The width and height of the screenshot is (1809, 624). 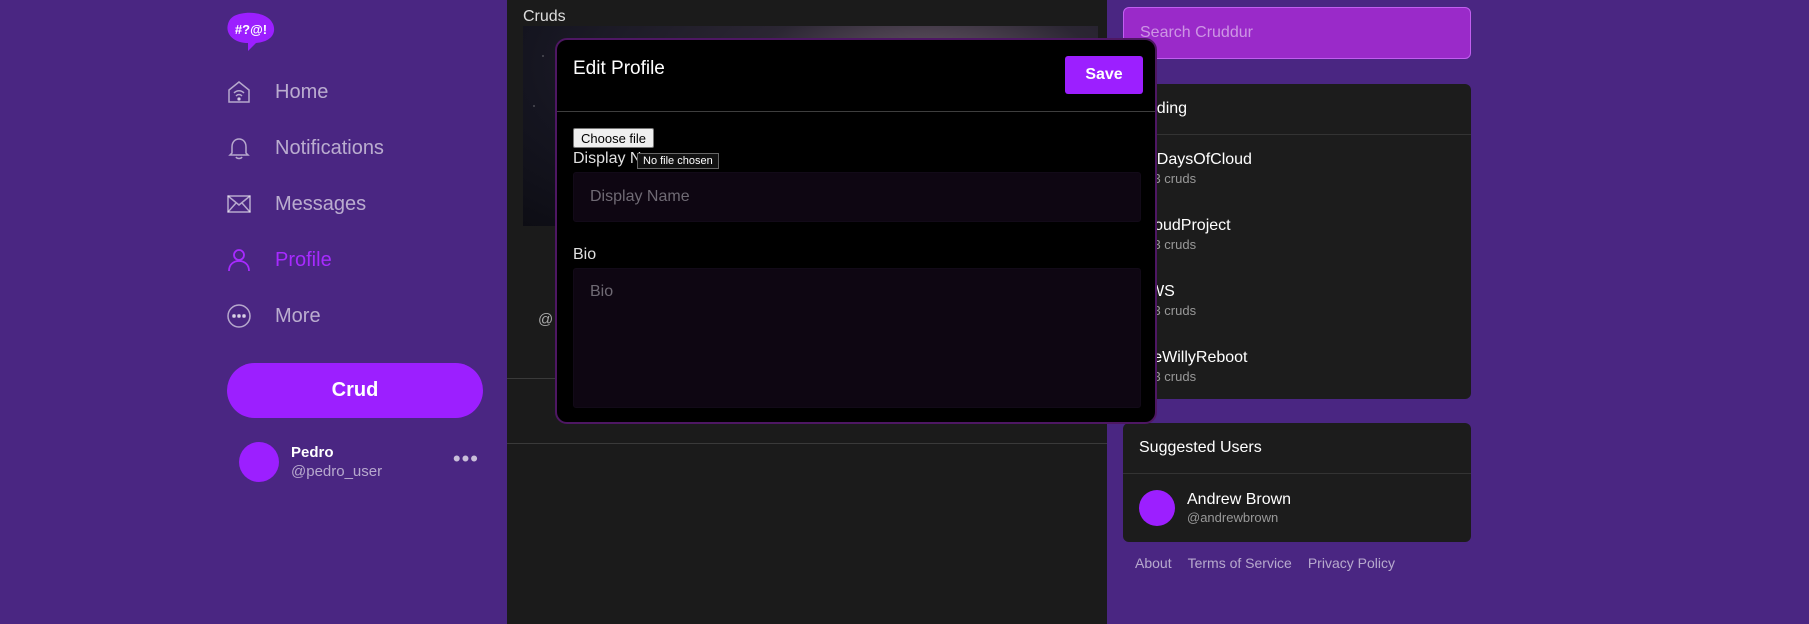 I want to click on trending-item-name: 00DaysOfCloud, so click(x=1195, y=159).